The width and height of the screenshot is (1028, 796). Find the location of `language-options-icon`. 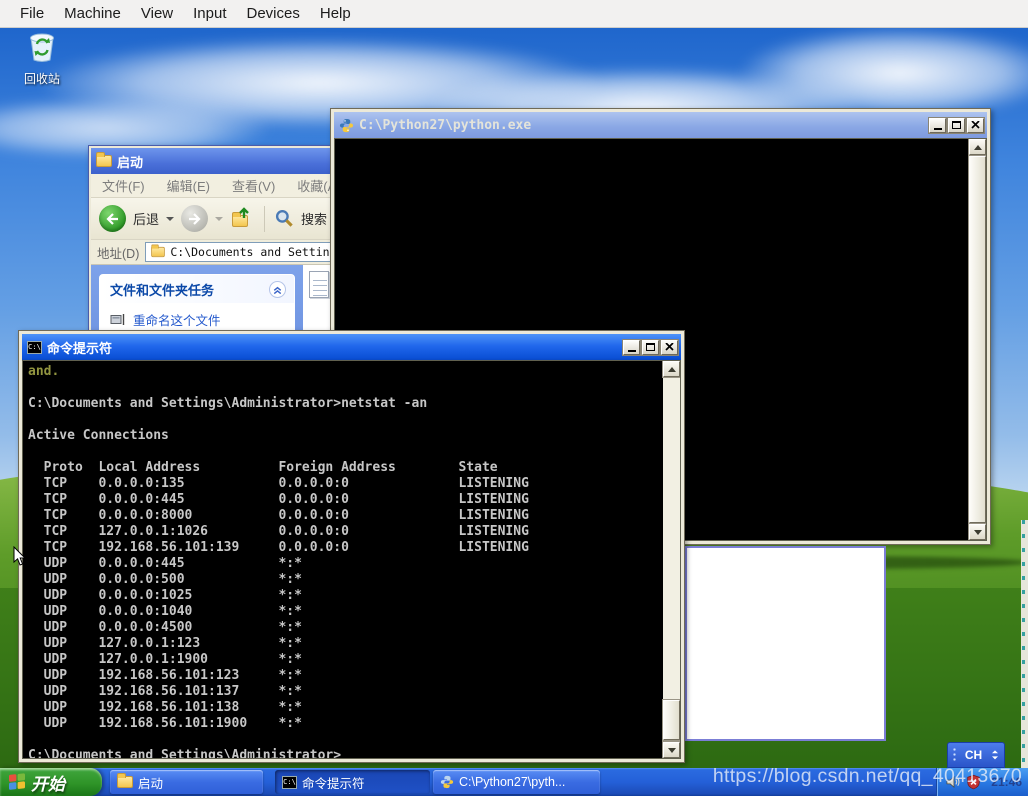

language-options-icon is located at coordinates (995, 755).